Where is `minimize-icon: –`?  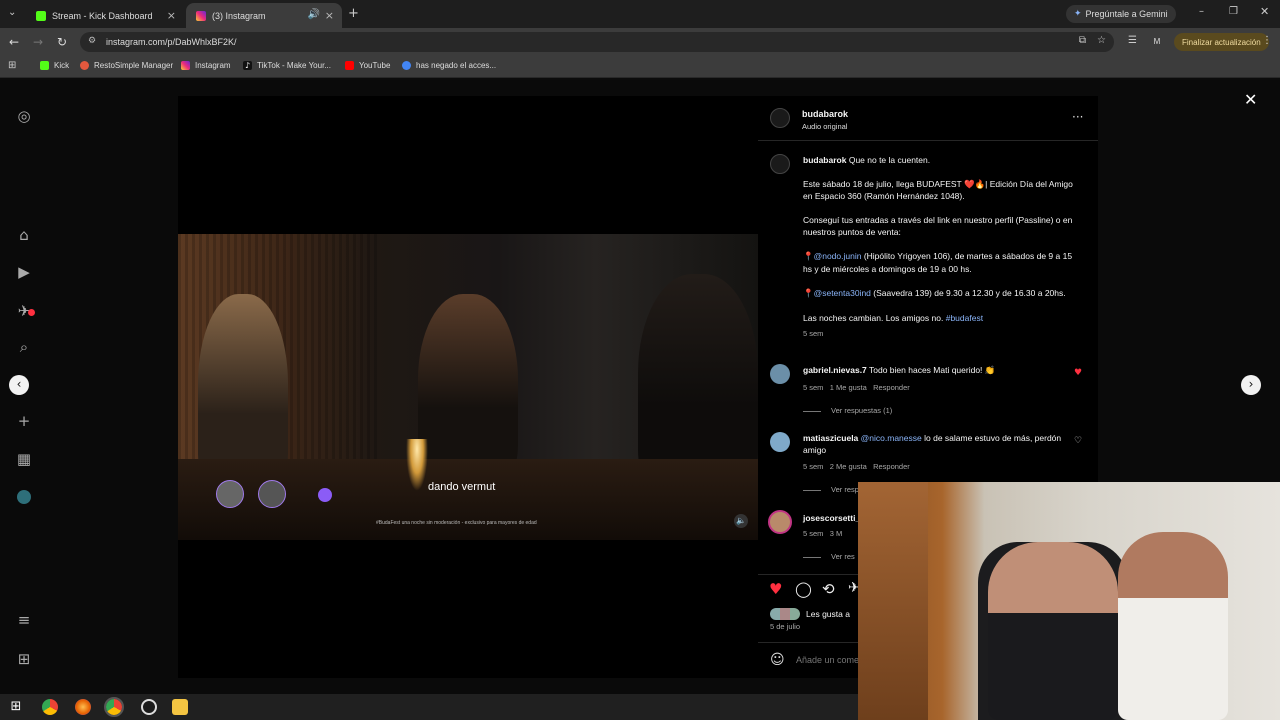
minimize-icon: – is located at coordinates (1201, 11).